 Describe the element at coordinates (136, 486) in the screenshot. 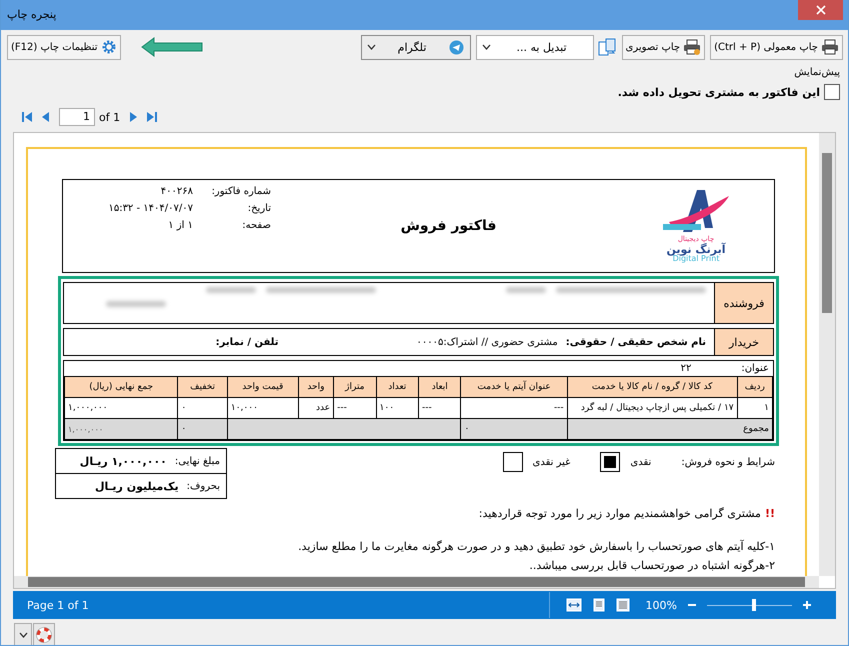

I see `amount-in-words: یک‌میلیون ریـال` at that location.